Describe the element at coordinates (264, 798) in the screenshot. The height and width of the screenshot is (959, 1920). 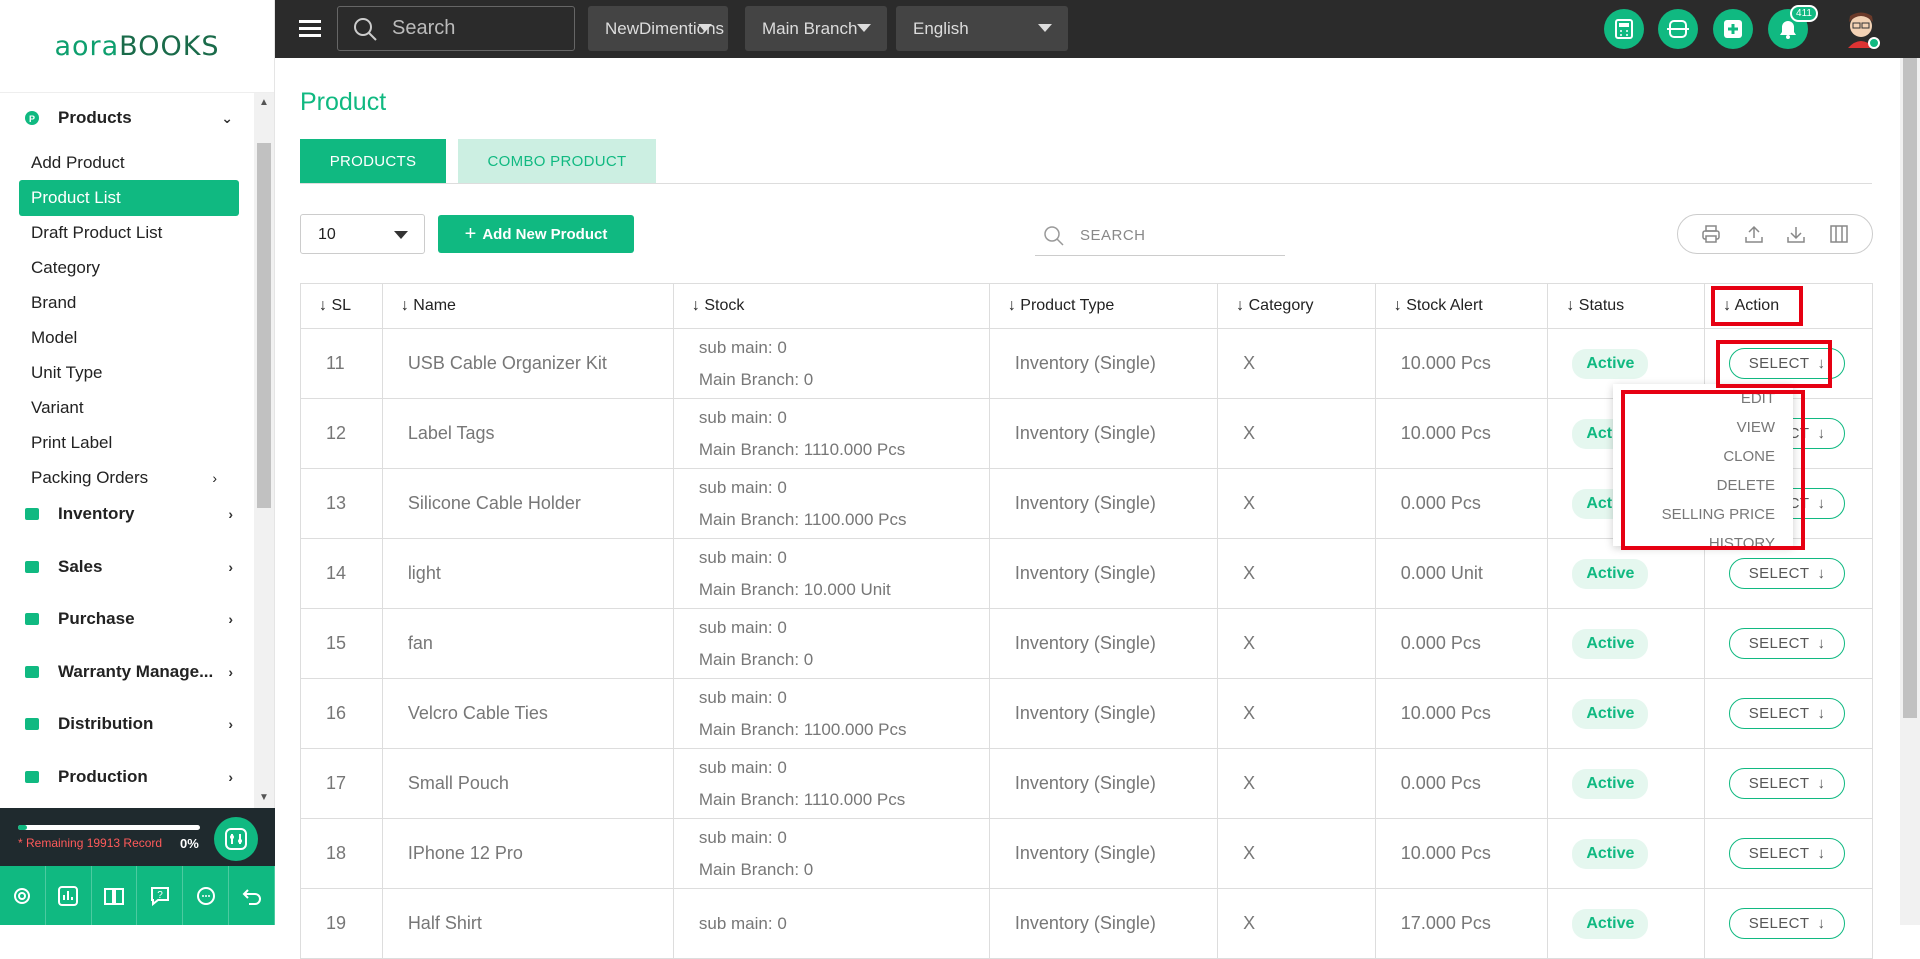
I see `scroll-down-icon: ▼` at that location.